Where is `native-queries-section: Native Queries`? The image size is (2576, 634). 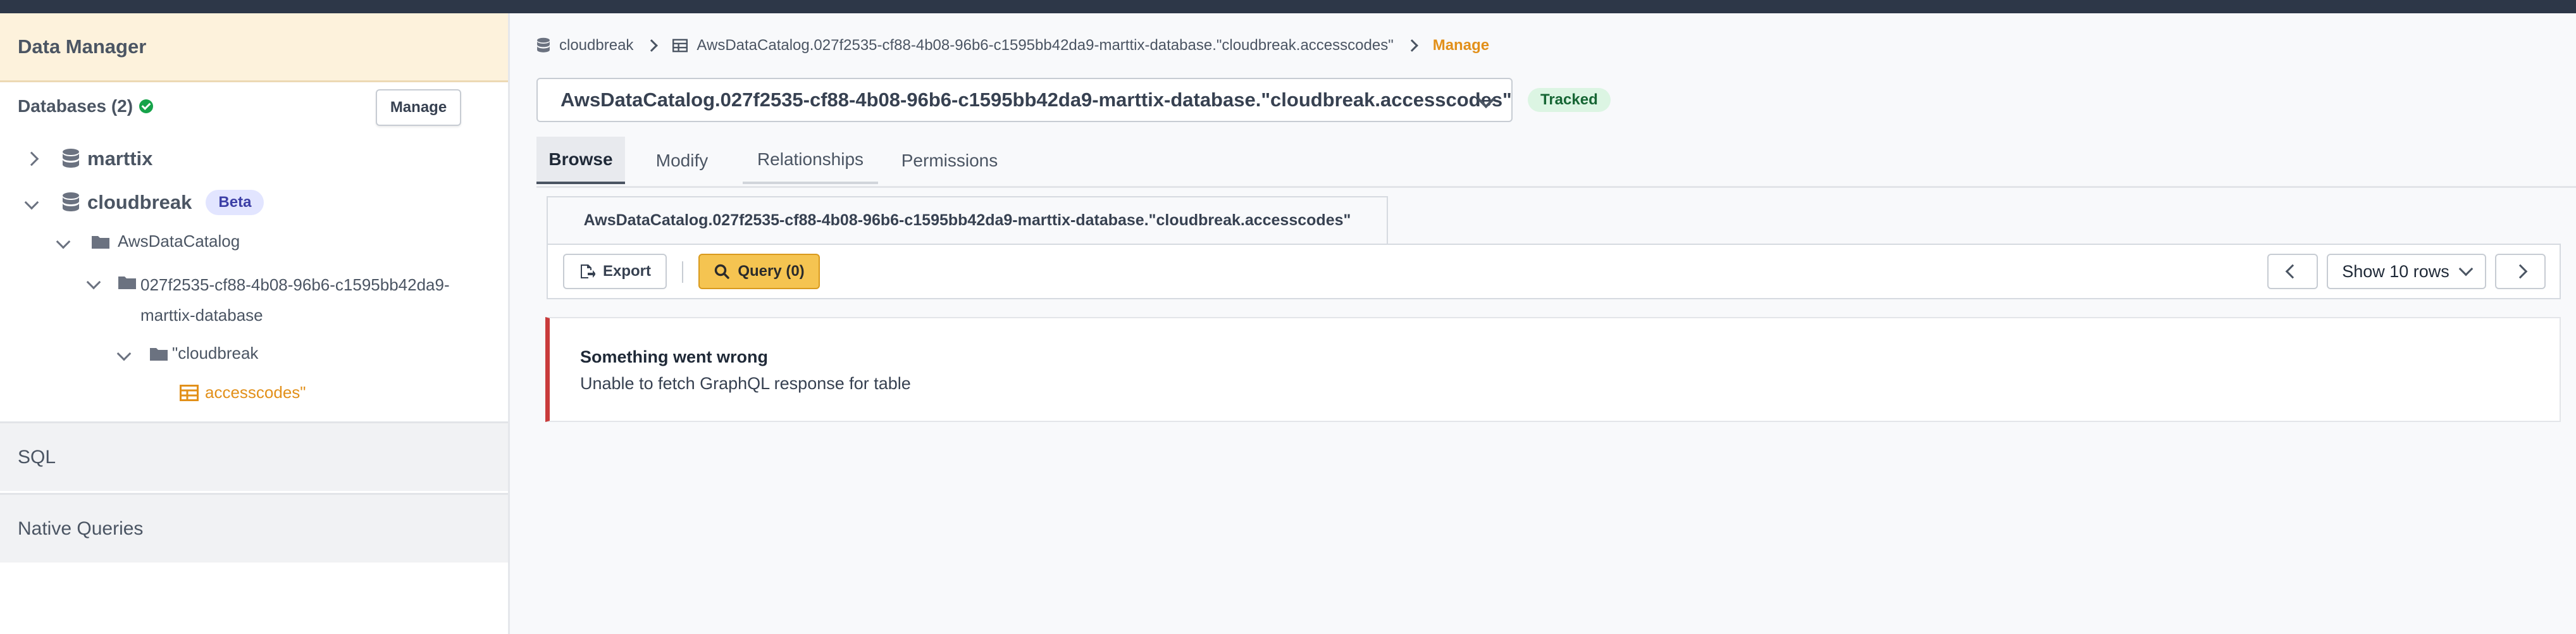 native-queries-section: Native Queries is located at coordinates (254, 528).